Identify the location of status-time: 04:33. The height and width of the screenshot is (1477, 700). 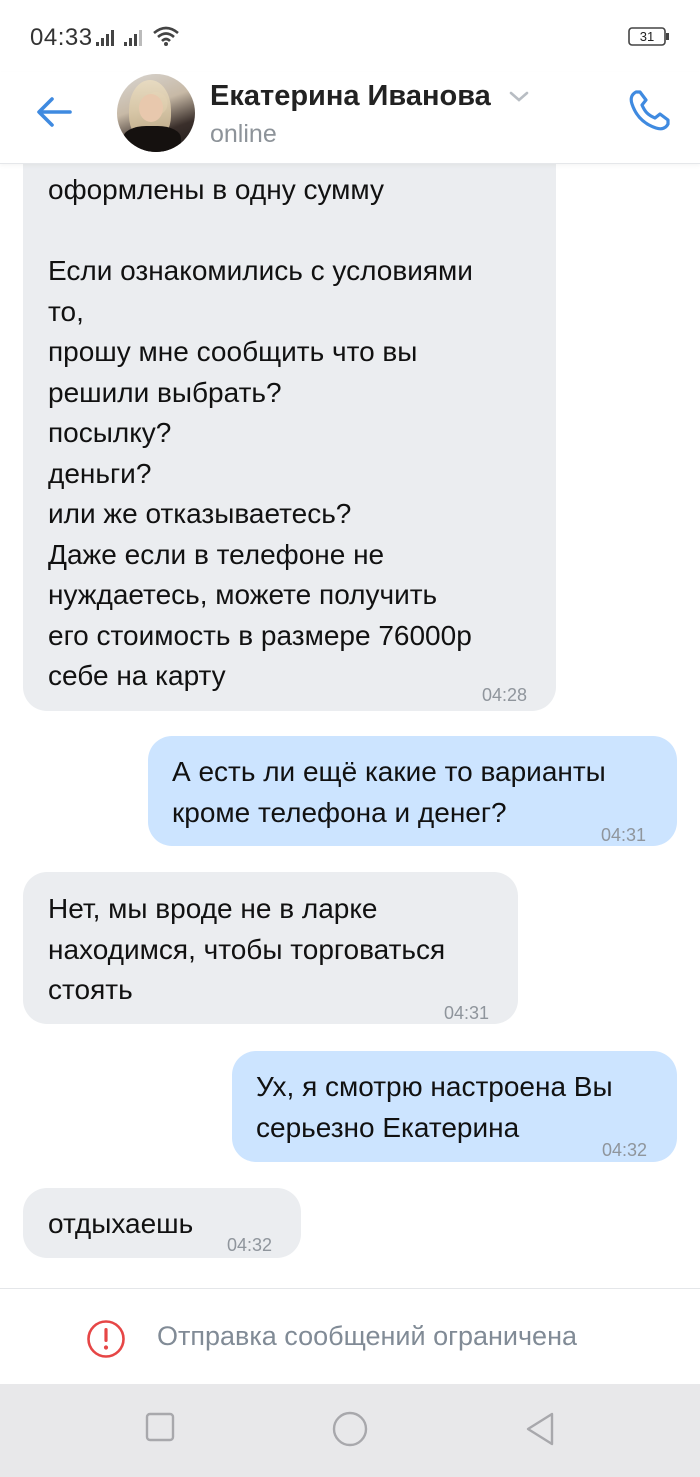
(61, 37).